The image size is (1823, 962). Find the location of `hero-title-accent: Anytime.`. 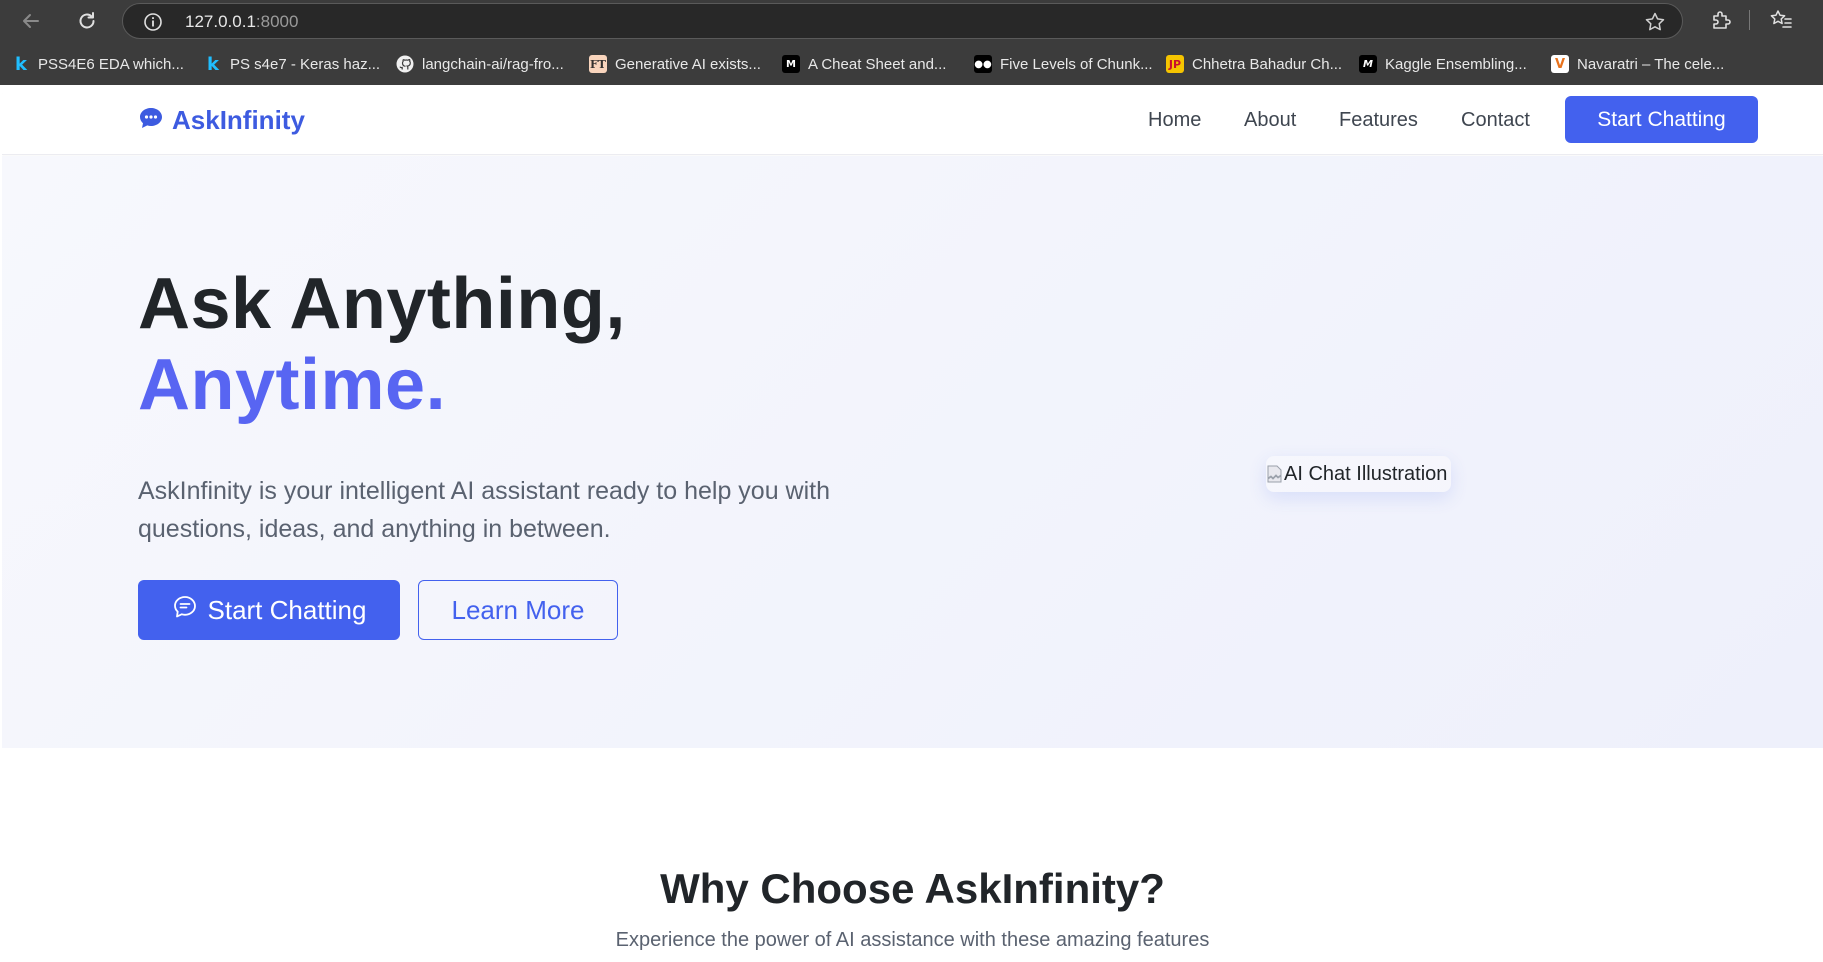

hero-title-accent: Anytime. is located at coordinates (292, 385).